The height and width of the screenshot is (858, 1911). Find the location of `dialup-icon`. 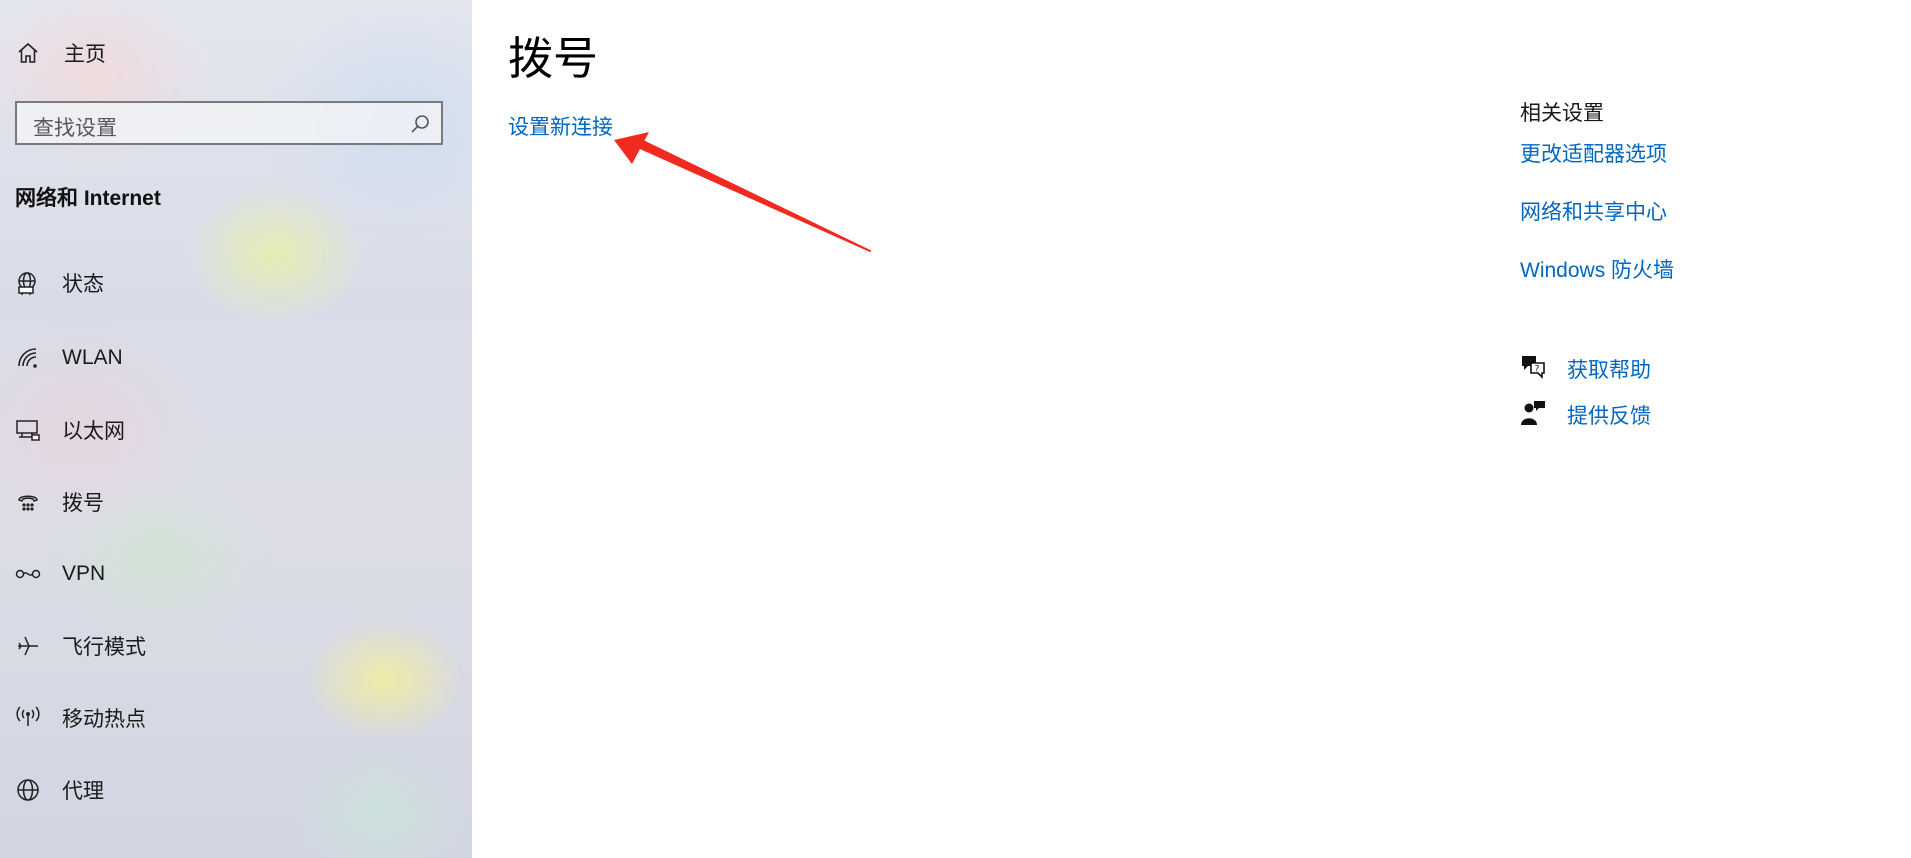

dialup-icon is located at coordinates (28, 502).